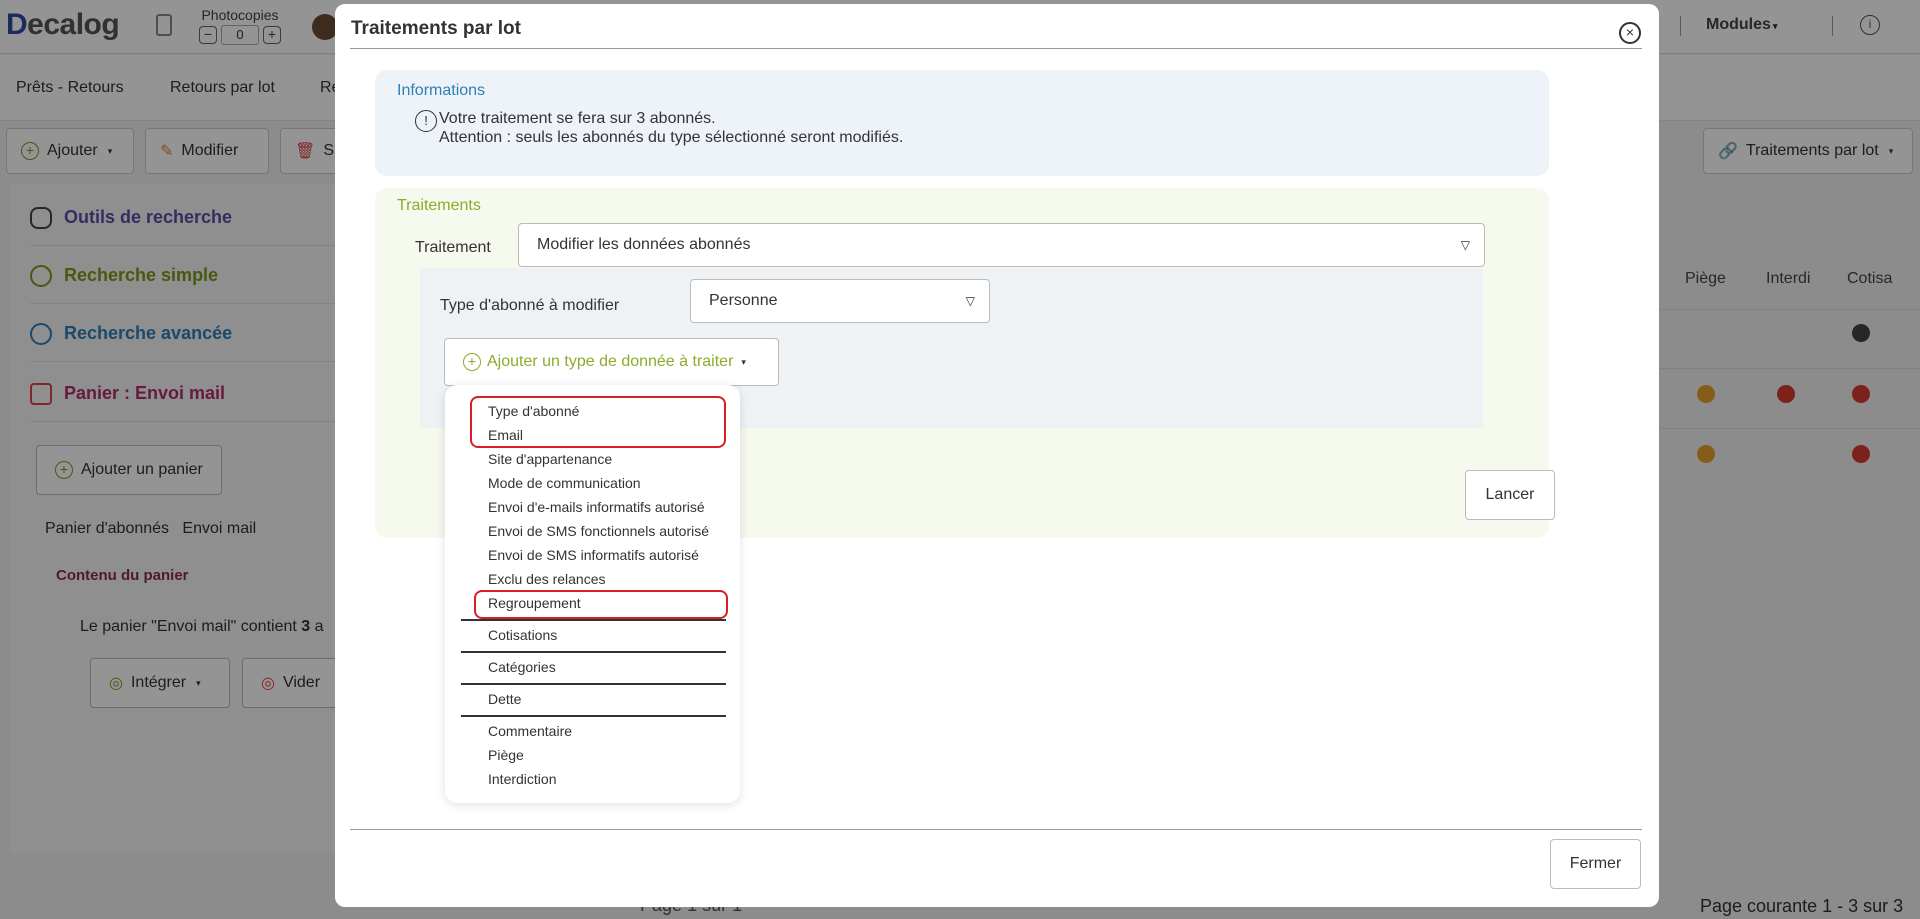 Image resolution: width=1920 pixels, height=919 pixels. I want to click on menu-item-info-sms: Envoi de SMS informatifs autorisé, so click(593, 555).